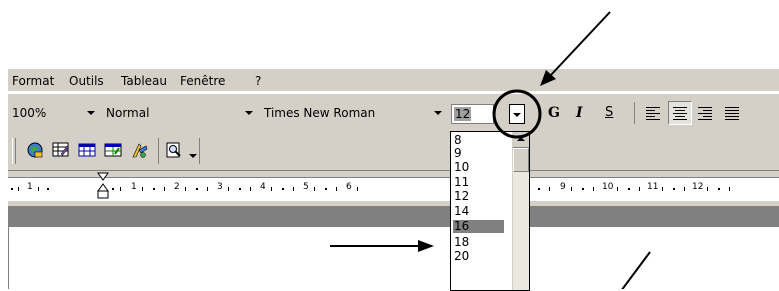 This screenshot has width=779, height=291. I want to click on ruler-label: 2, so click(177, 187).